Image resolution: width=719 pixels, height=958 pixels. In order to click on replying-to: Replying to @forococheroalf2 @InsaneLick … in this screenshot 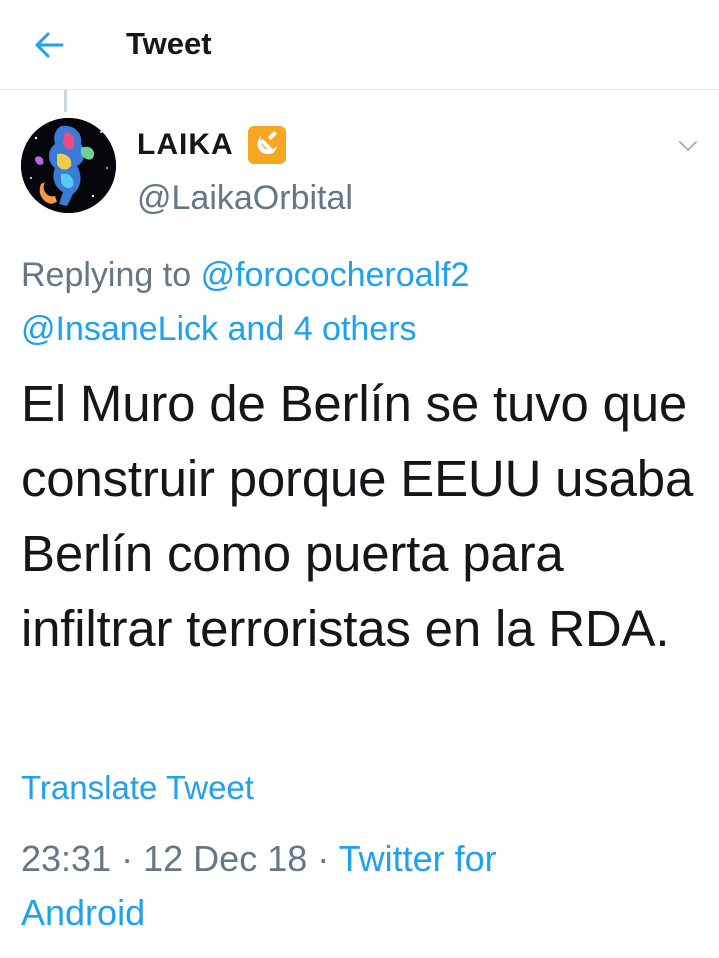, I will do `click(361, 302)`.